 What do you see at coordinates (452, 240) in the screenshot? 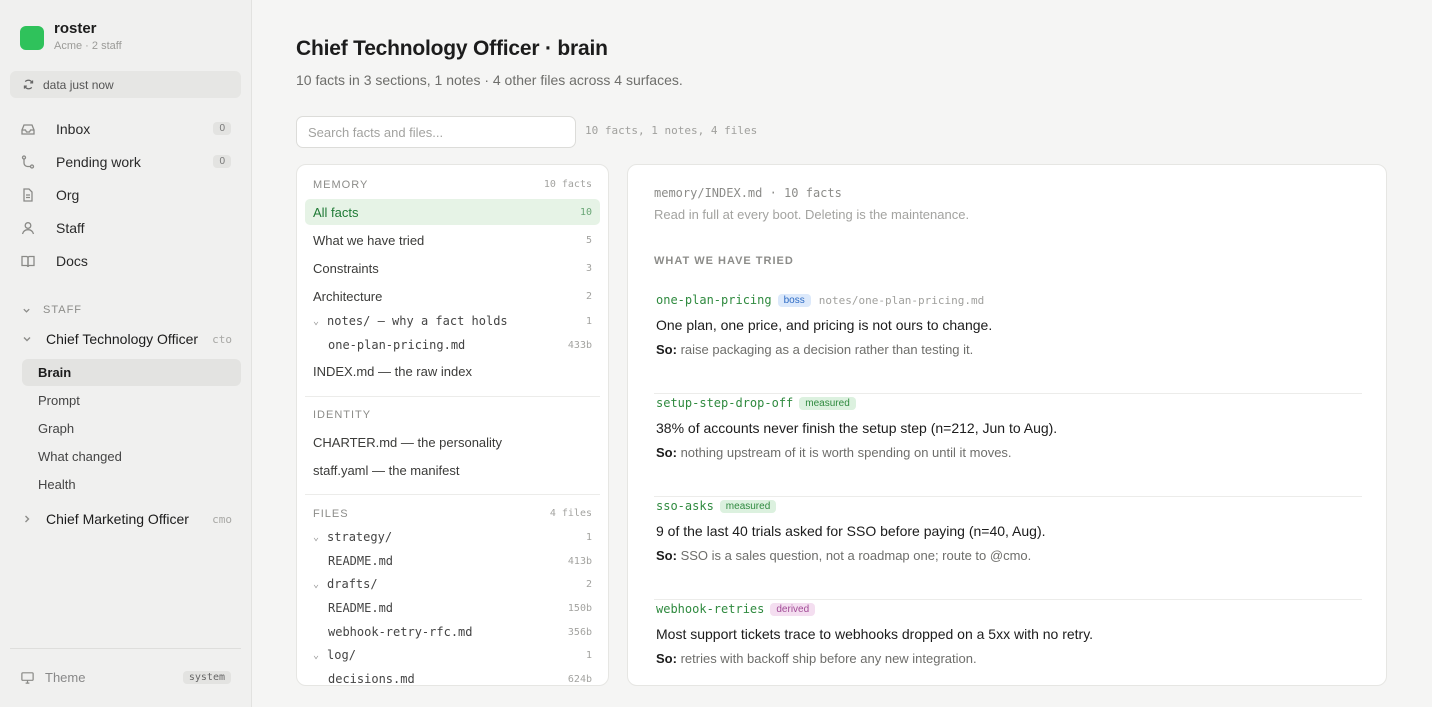
I see `memory-item-what-we-have-tried: What we have tried 5` at bounding box center [452, 240].